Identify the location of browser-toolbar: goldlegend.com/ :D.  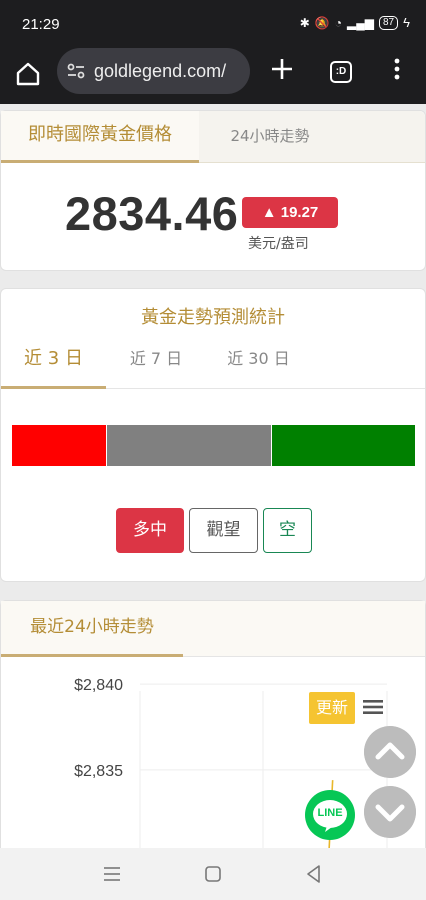
(213, 75).